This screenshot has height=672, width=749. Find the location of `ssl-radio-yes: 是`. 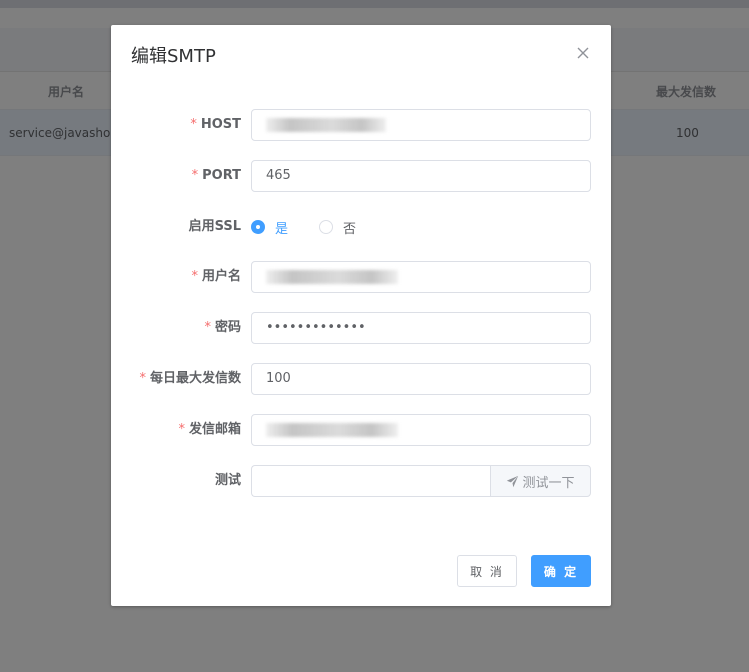

ssl-radio-yes: 是 is located at coordinates (269, 227).